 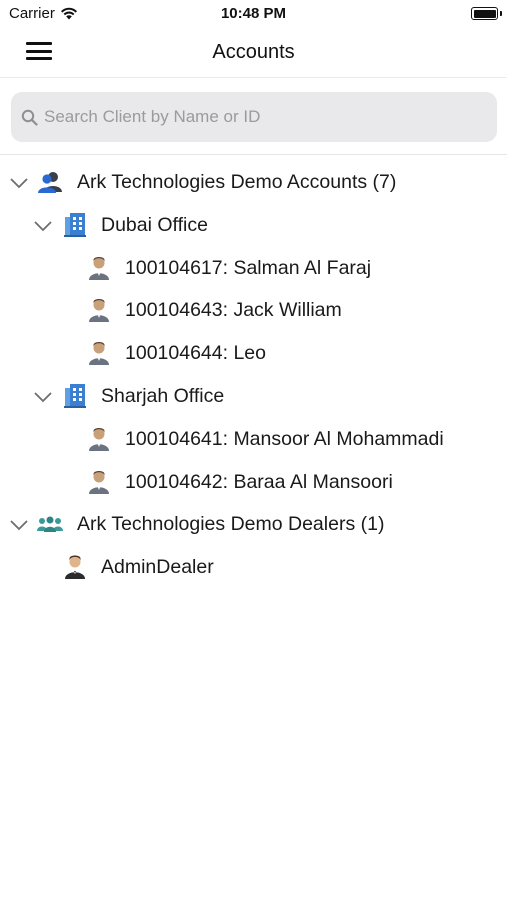 I want to click on tree-node-label: Ark Technologies Demo Dealers (1), so click(x=231, y=524).